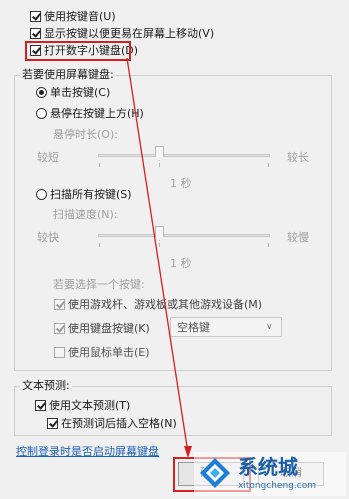 This screenshot has height=499, width=349. I want to click on watermark-logo-icon, so click(215, 473).